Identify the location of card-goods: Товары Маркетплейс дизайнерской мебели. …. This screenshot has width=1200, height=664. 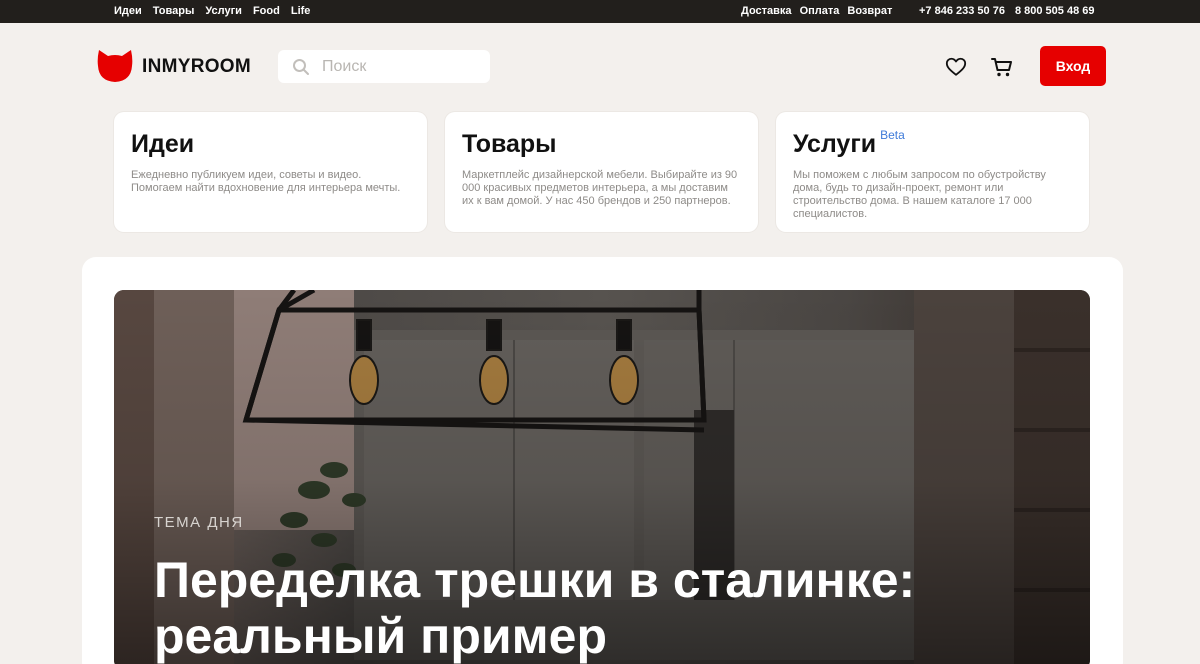
(601, 172).